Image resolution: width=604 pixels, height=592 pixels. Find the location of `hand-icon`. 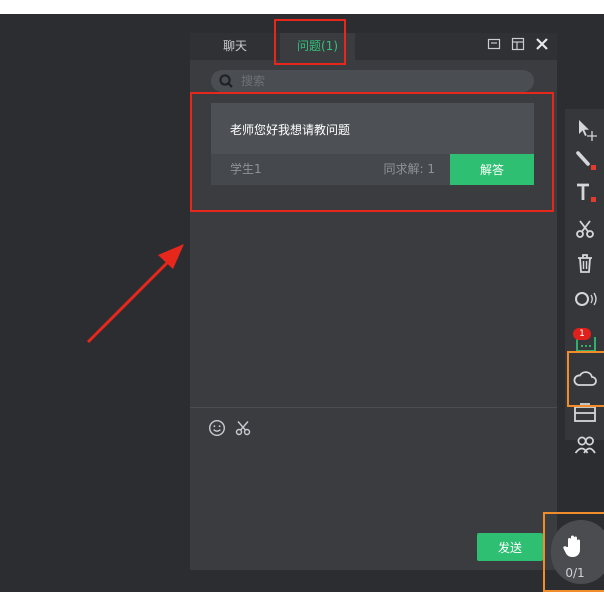

hand-icon is located at coordinates (571, 546).